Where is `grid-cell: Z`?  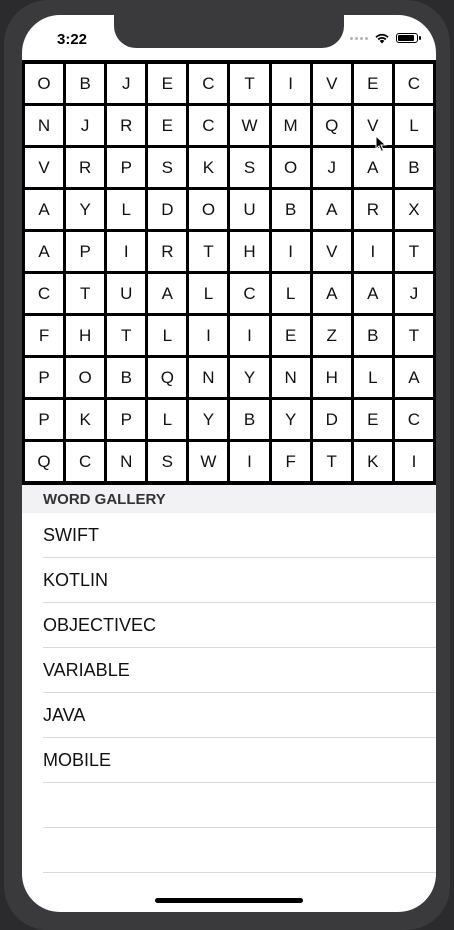 grid-cell: Z is located at coordinates (331, 335).